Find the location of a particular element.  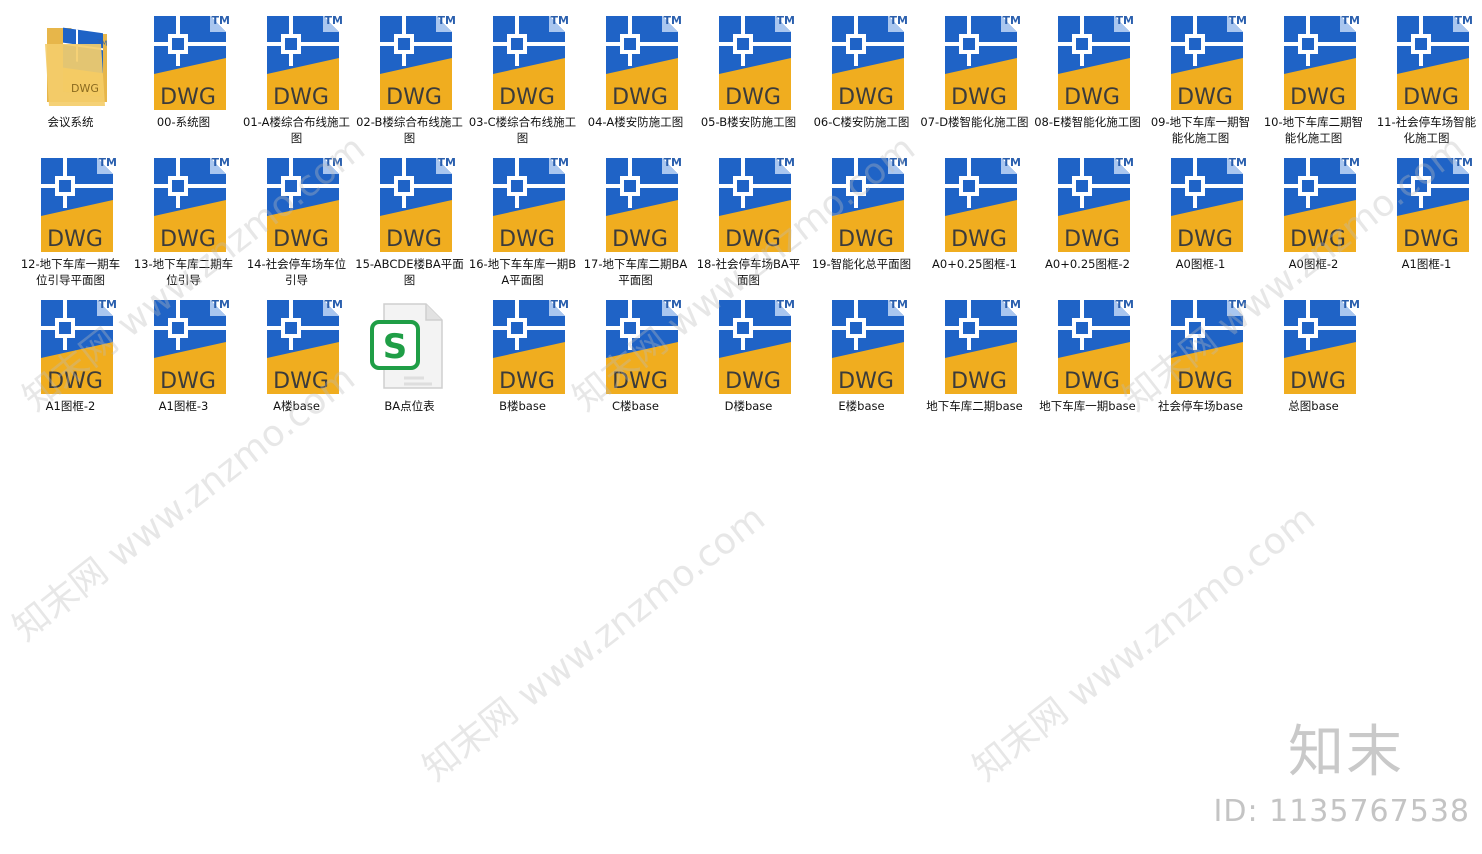

file-item: DWG TM 06-C楼安防施工图 is located at coordinates (861, 84).